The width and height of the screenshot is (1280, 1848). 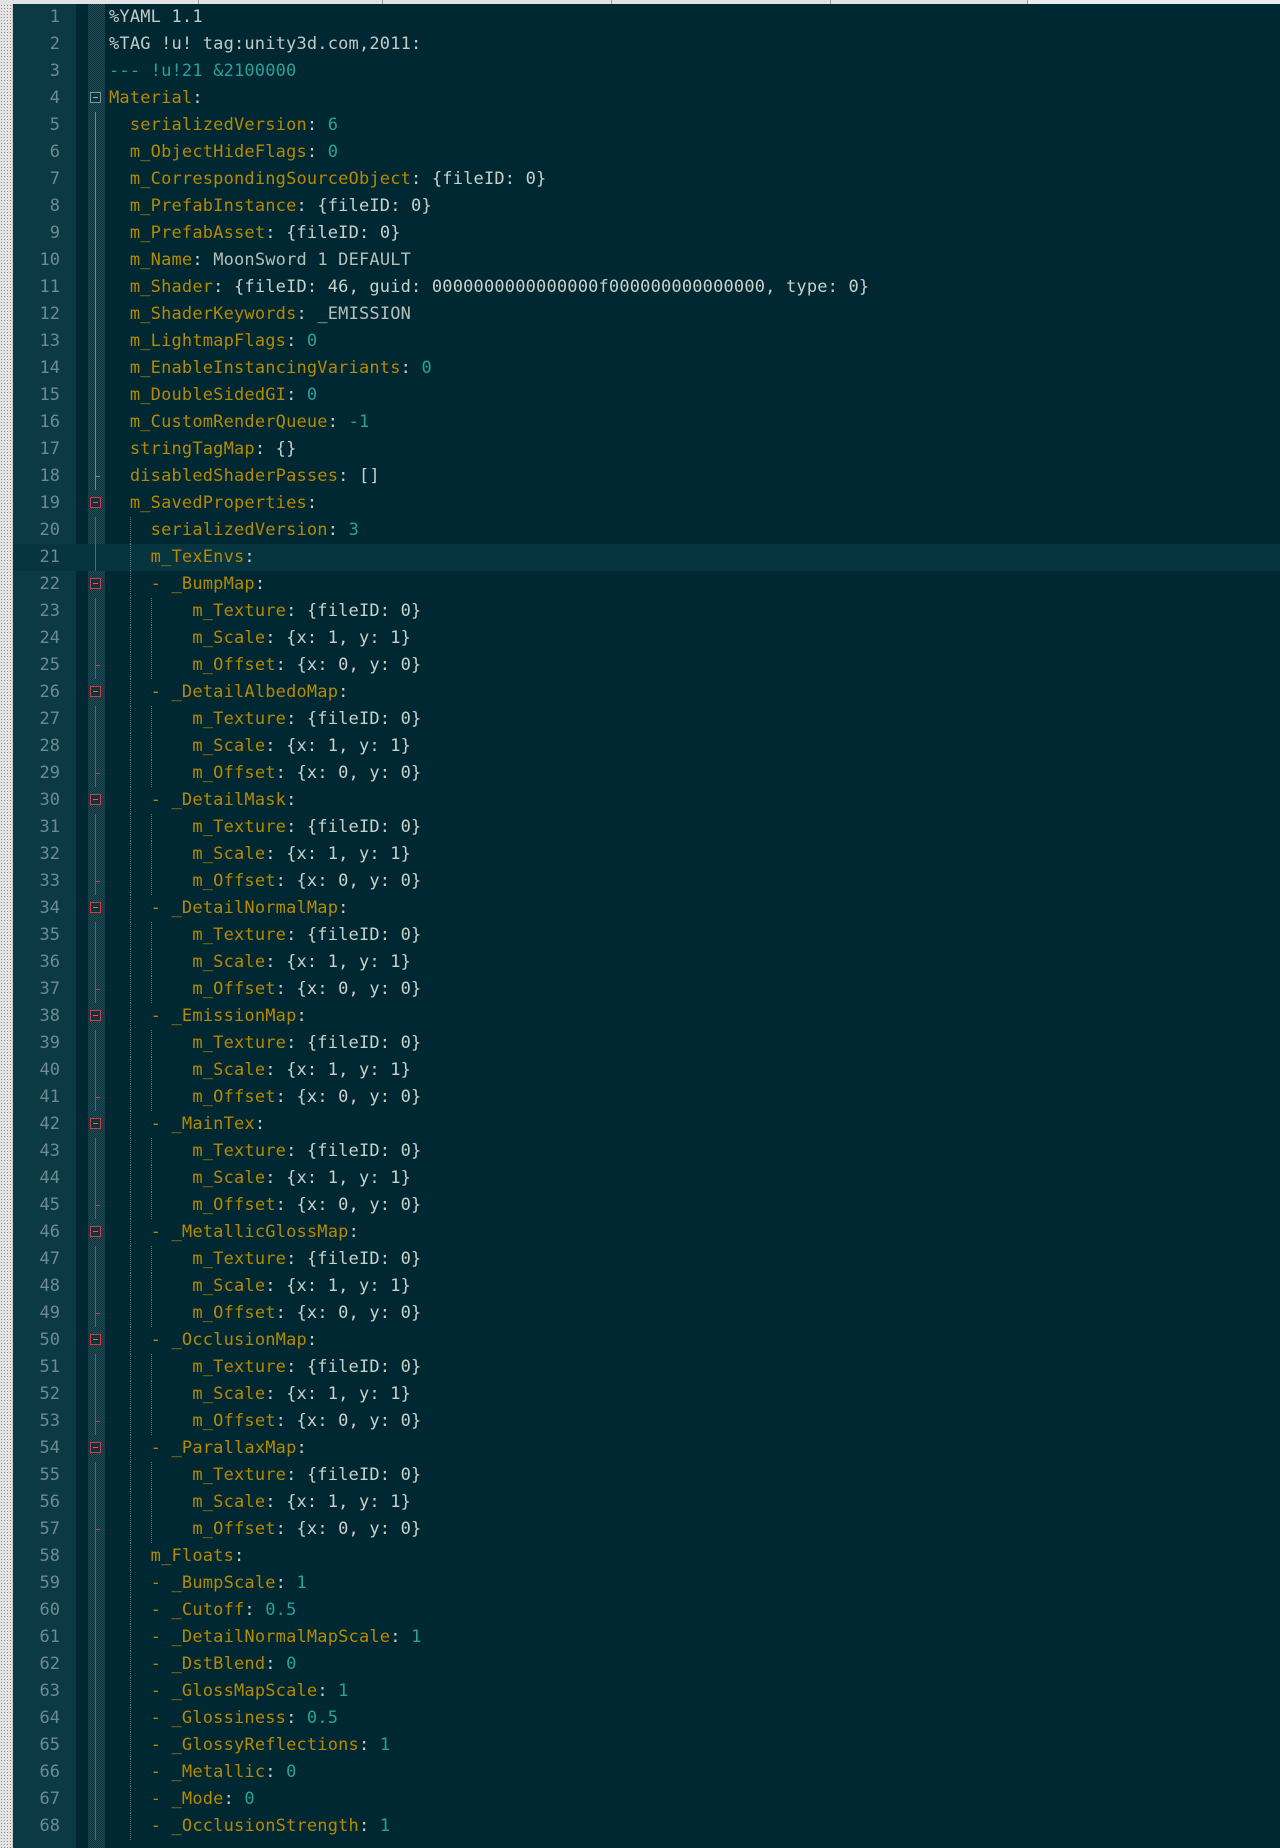 I want to click on code-line: 44 m_Scale: {x: 1, y: 1}, so click(x=646, y=1178).